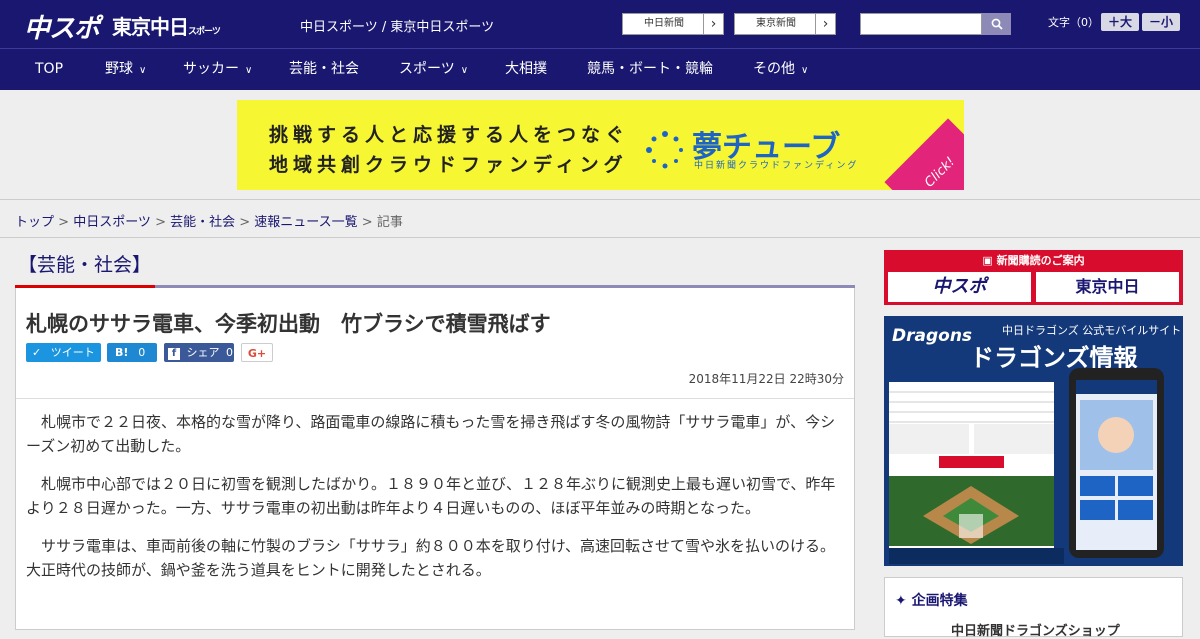  I want to click on scoreboard-grid-icon, so click(971, 420).